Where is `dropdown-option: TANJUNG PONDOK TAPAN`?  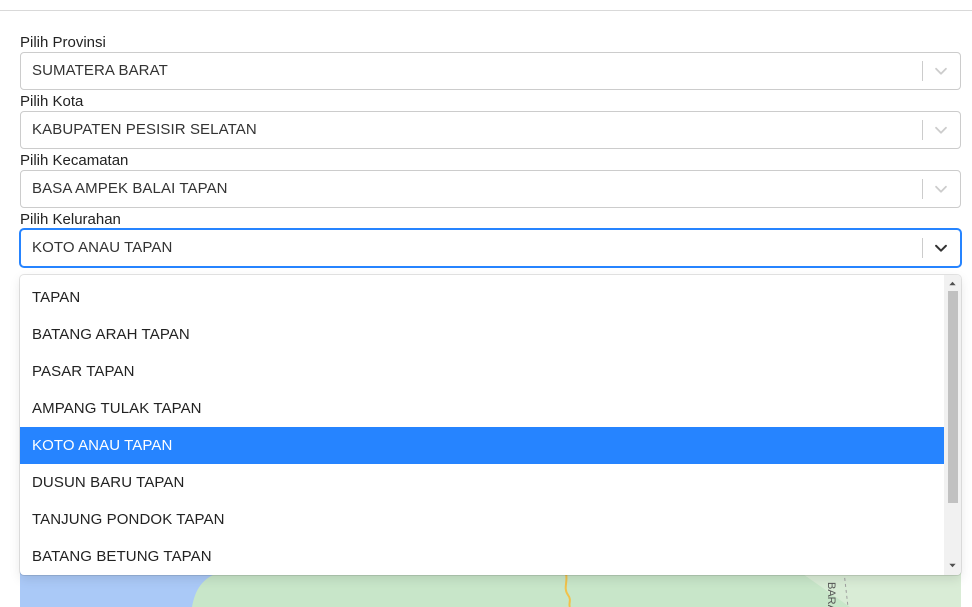
dropdown-option: TANJUNG PONDOK TAPAN is located at coordinates (482, 519).